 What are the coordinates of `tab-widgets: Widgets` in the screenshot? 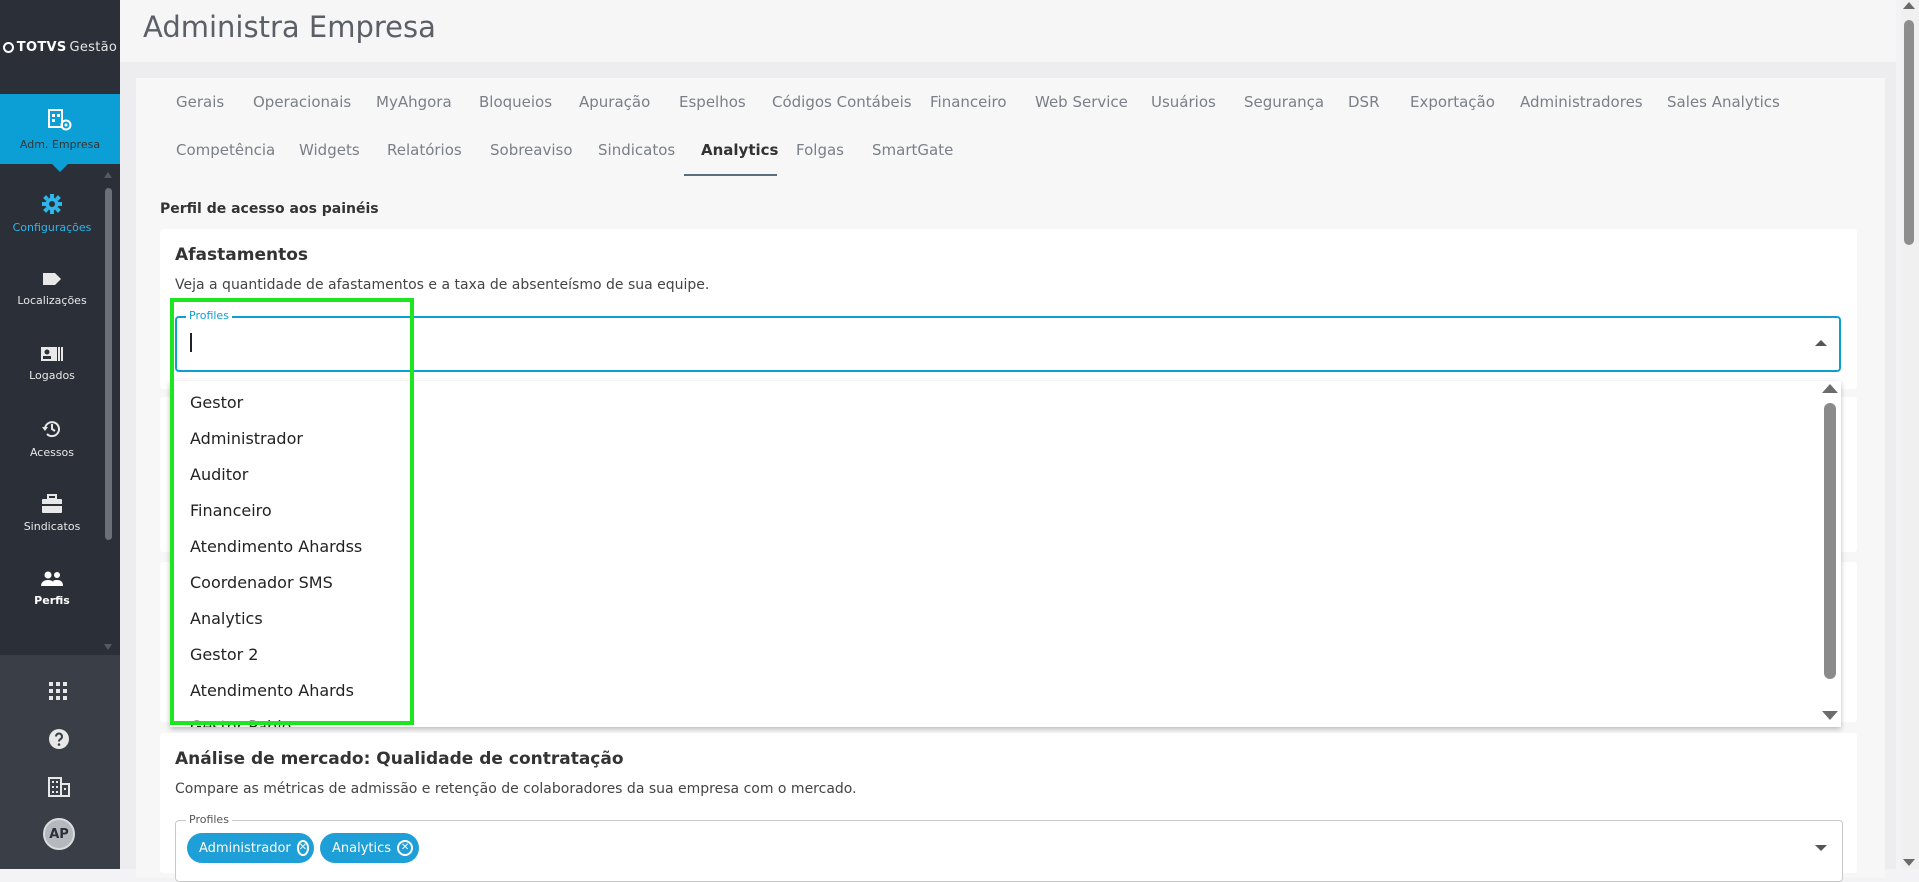 It's located at (329, 150).